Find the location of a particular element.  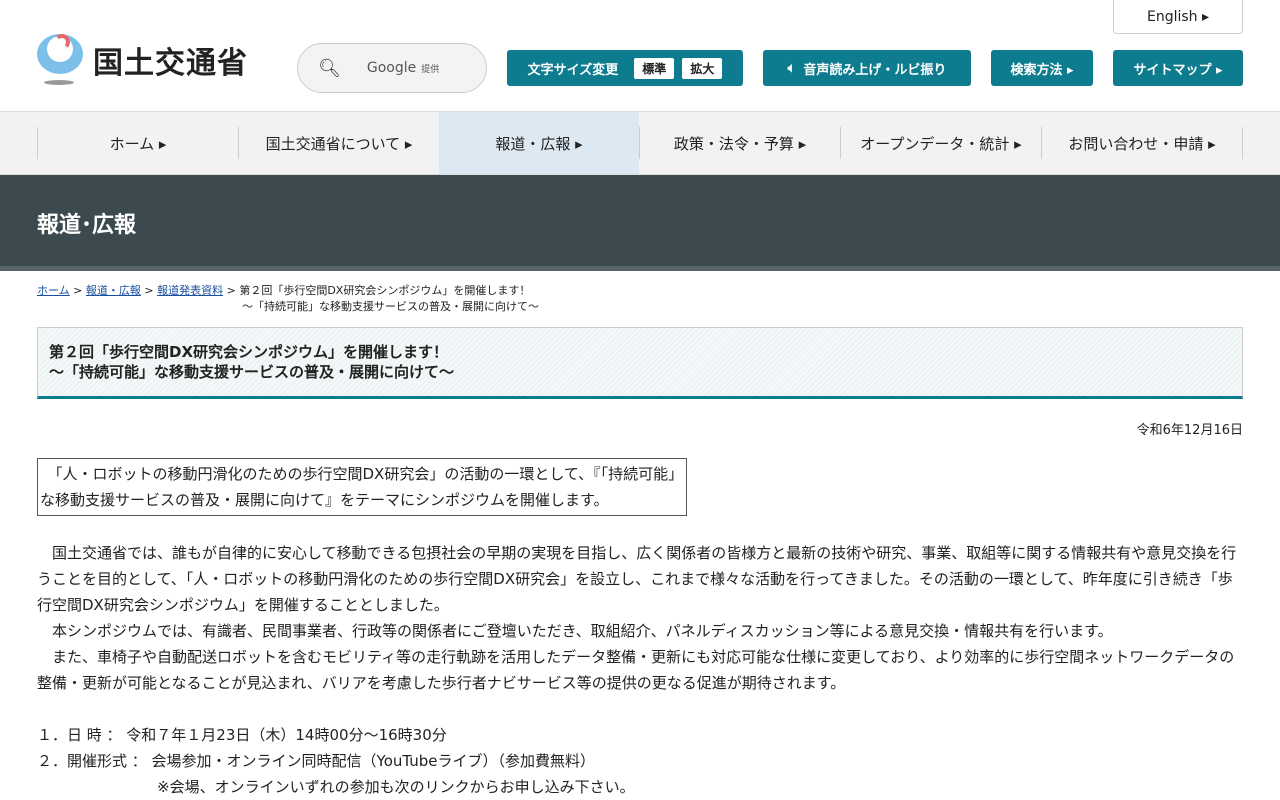

search-input: 🔍︎ Google 提供 is located at coordinates (392, 68).